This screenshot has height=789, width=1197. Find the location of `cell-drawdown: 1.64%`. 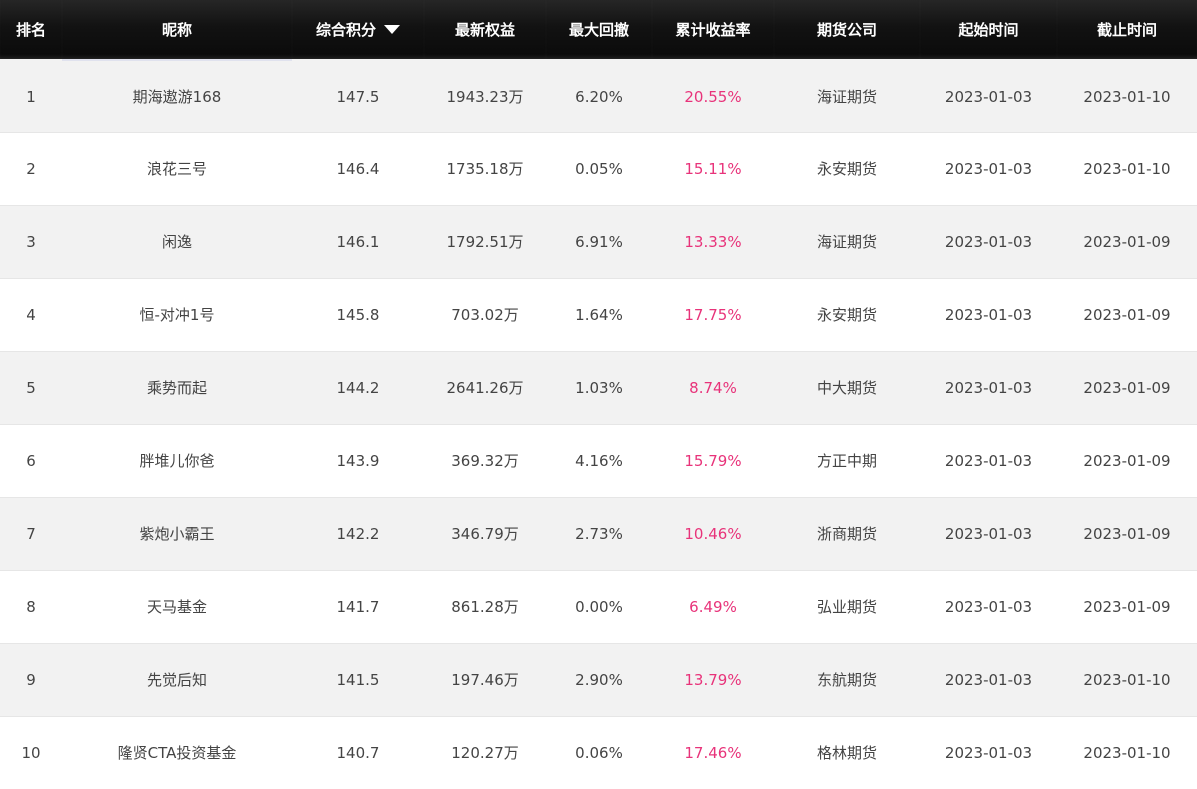

cell-drawdown: 1.64% is located at coordinates (599, 315).